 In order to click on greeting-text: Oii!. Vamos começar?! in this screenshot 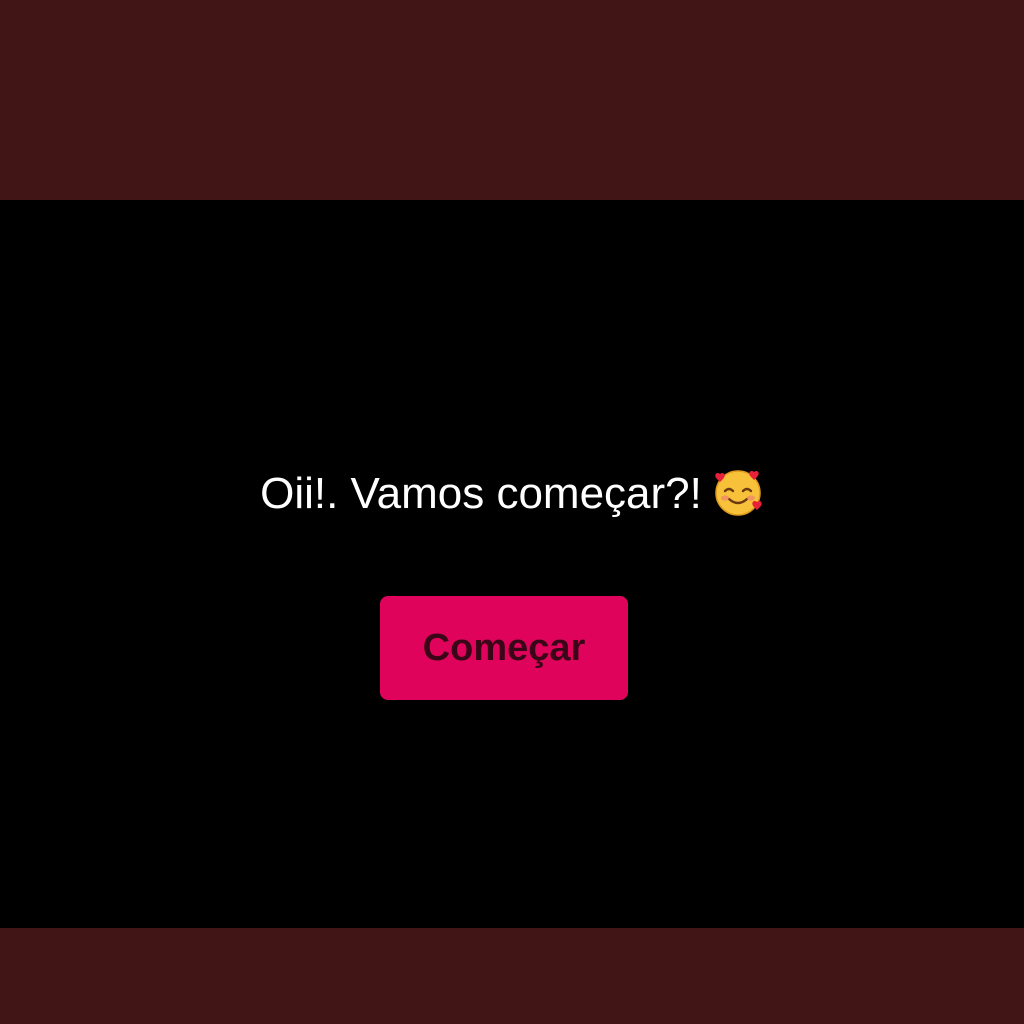, I will do `click(481, 494)`.